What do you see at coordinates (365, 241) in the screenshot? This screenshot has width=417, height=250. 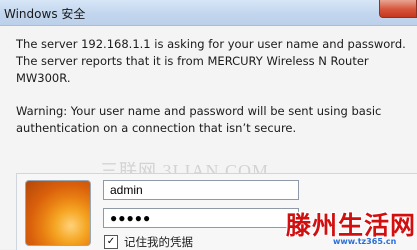 I see `logo-url: www.tz365.cn` at bounding box center [365, 241].